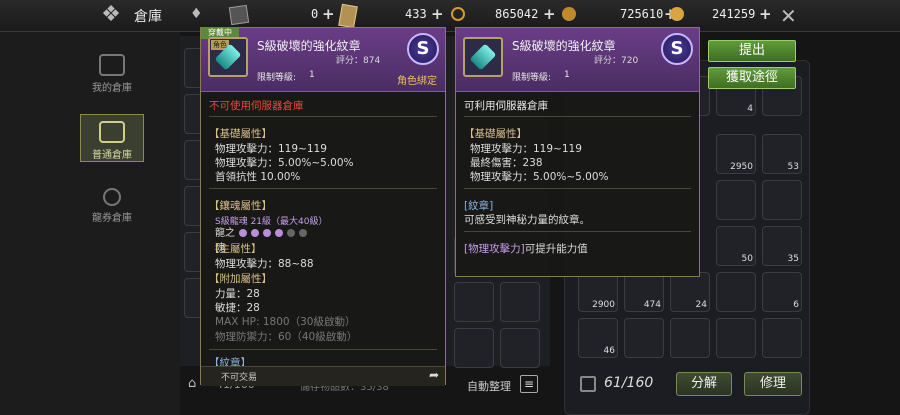  I want to click on extra-attr-header: 【附加屬性】, so click(240, 279).